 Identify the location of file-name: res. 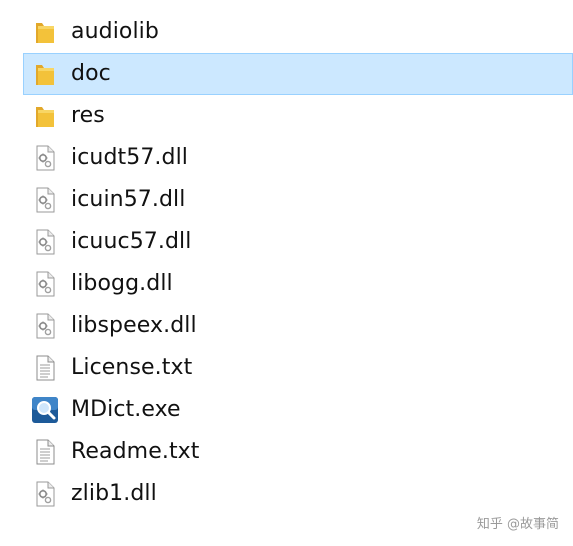
(88, 115).